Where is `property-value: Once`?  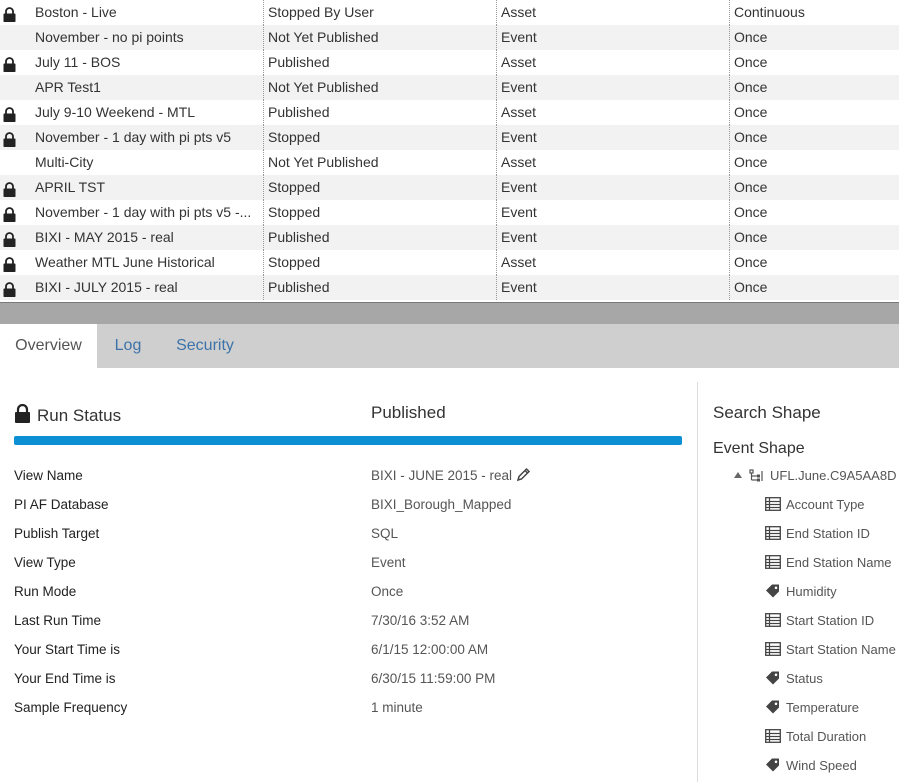
property-value: Once is located at coordinates (387, 591).